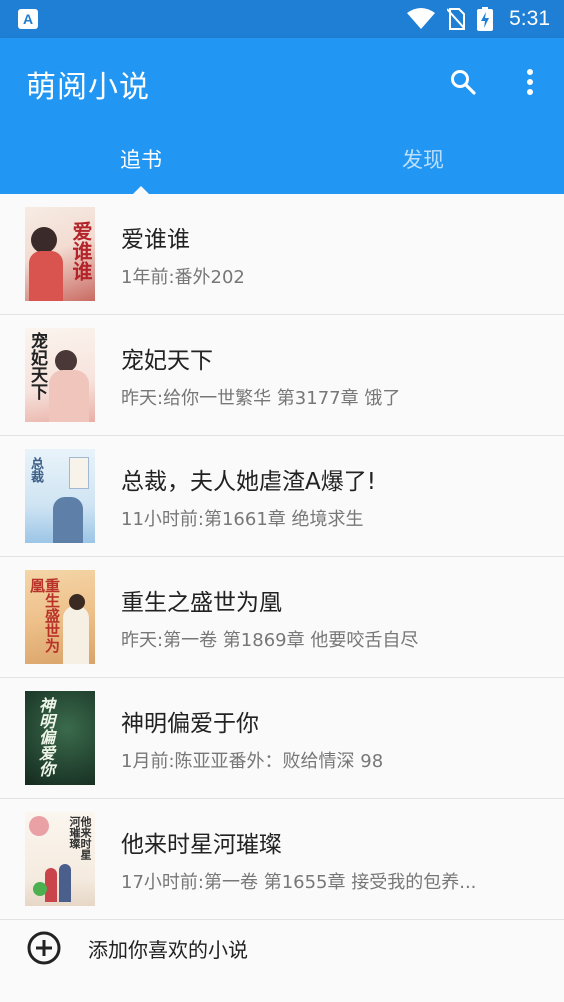 The height and width of the screenshot is (1002, 564). What do you see at coordinates (44, 948) in the screenshot?
I see `add-circle-icon` at bounding box center [44, 948].